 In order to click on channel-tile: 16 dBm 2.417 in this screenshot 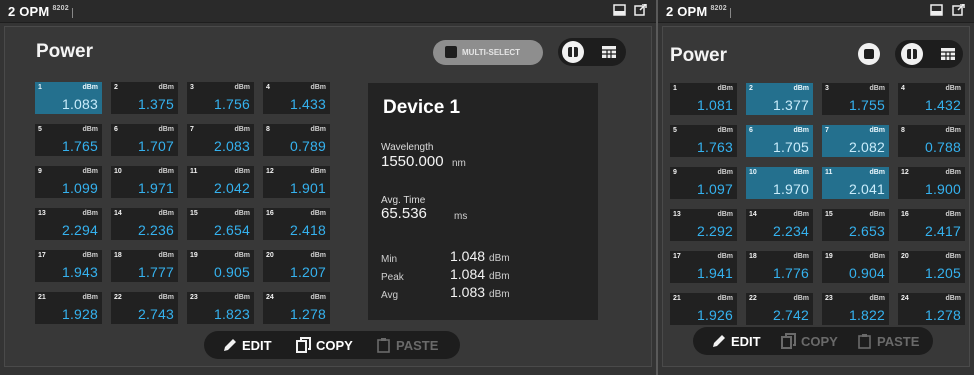, I will do `click(931, 225)`.